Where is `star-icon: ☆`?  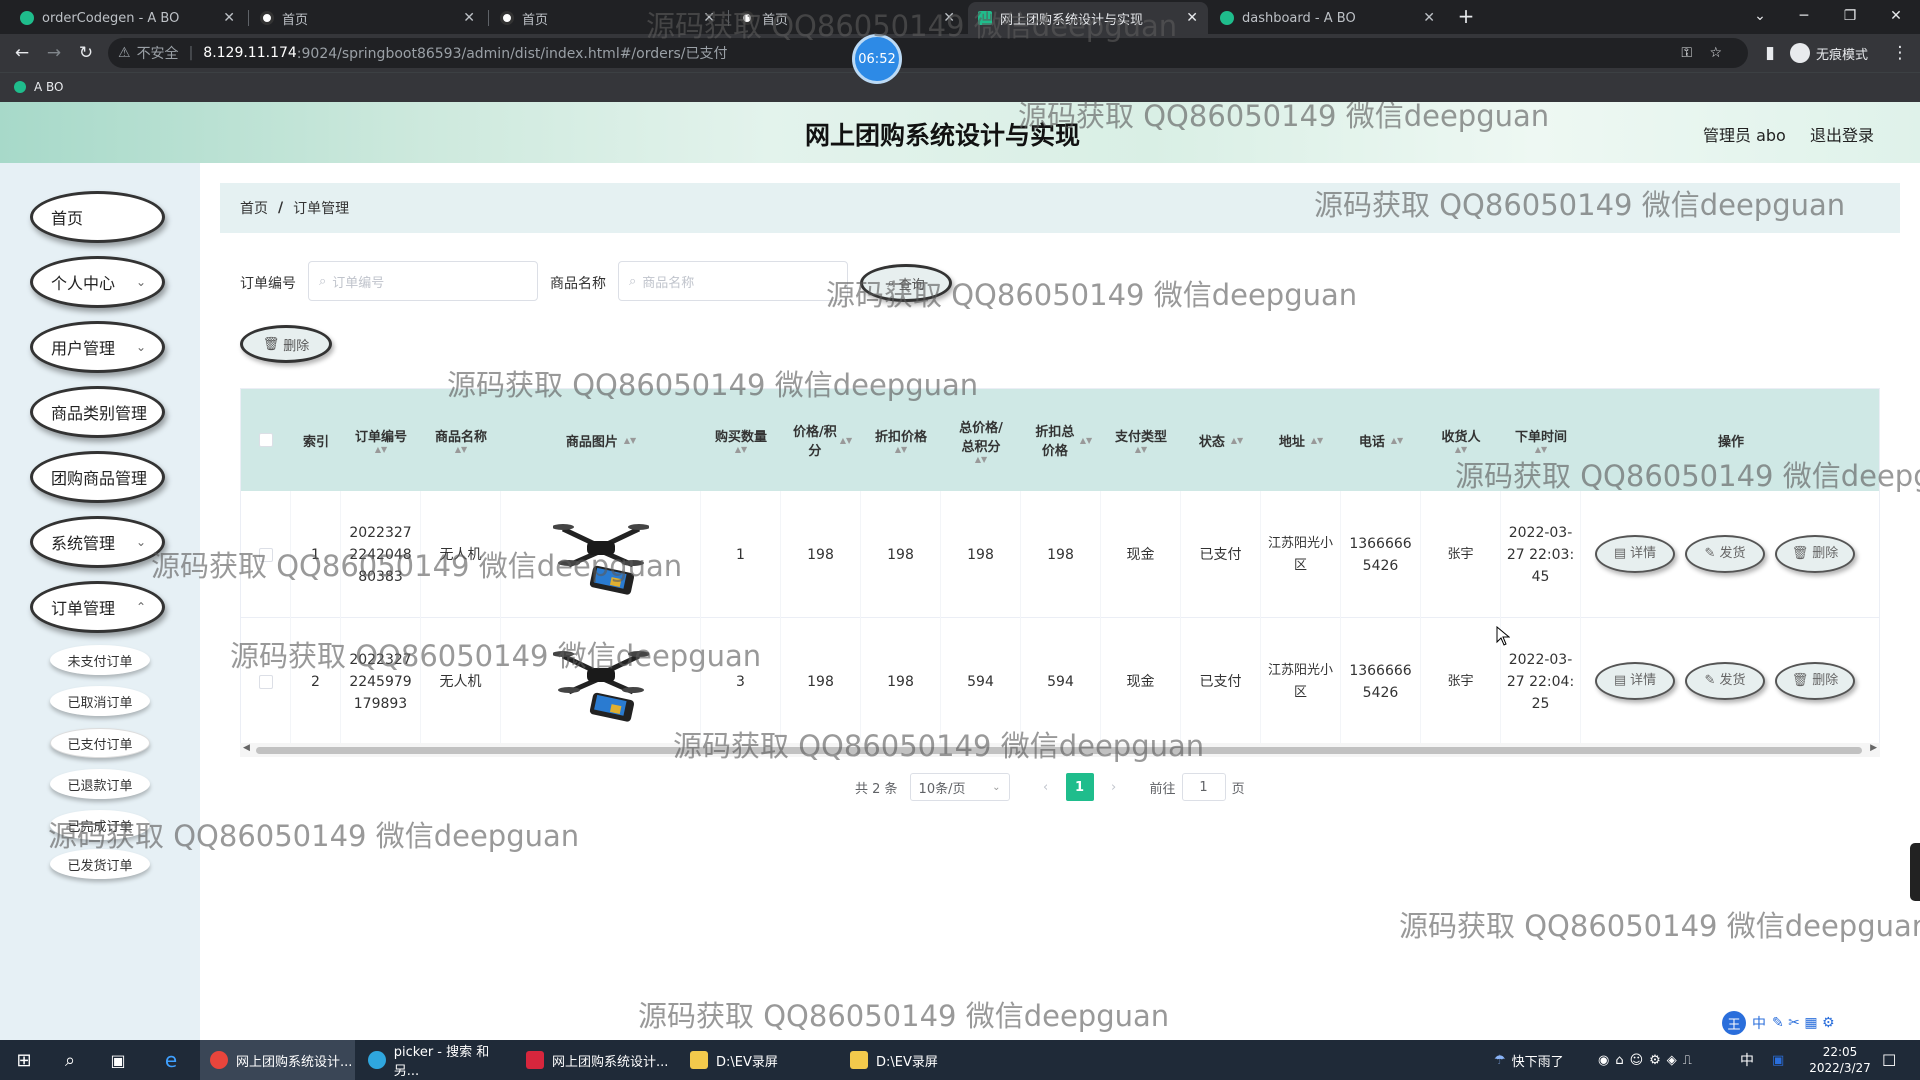
star-icon: ☆ is located at coordinates (1715, 53).